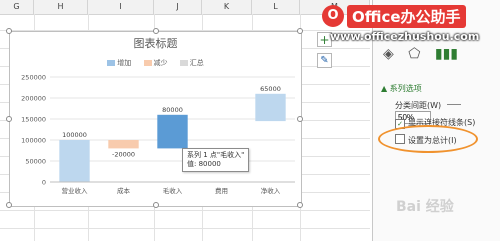  What do you see at coordinates (405, 36) in the screenshot?
I see `brand-url: www.officezhushou.com` at bounding box center [405, 36].